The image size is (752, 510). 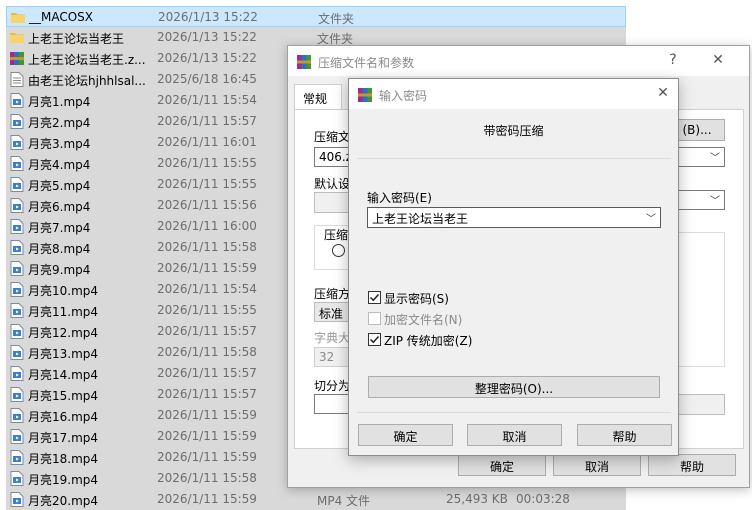 I want to click on archive-name-label: 压缩文, so click(x=332, y=137).